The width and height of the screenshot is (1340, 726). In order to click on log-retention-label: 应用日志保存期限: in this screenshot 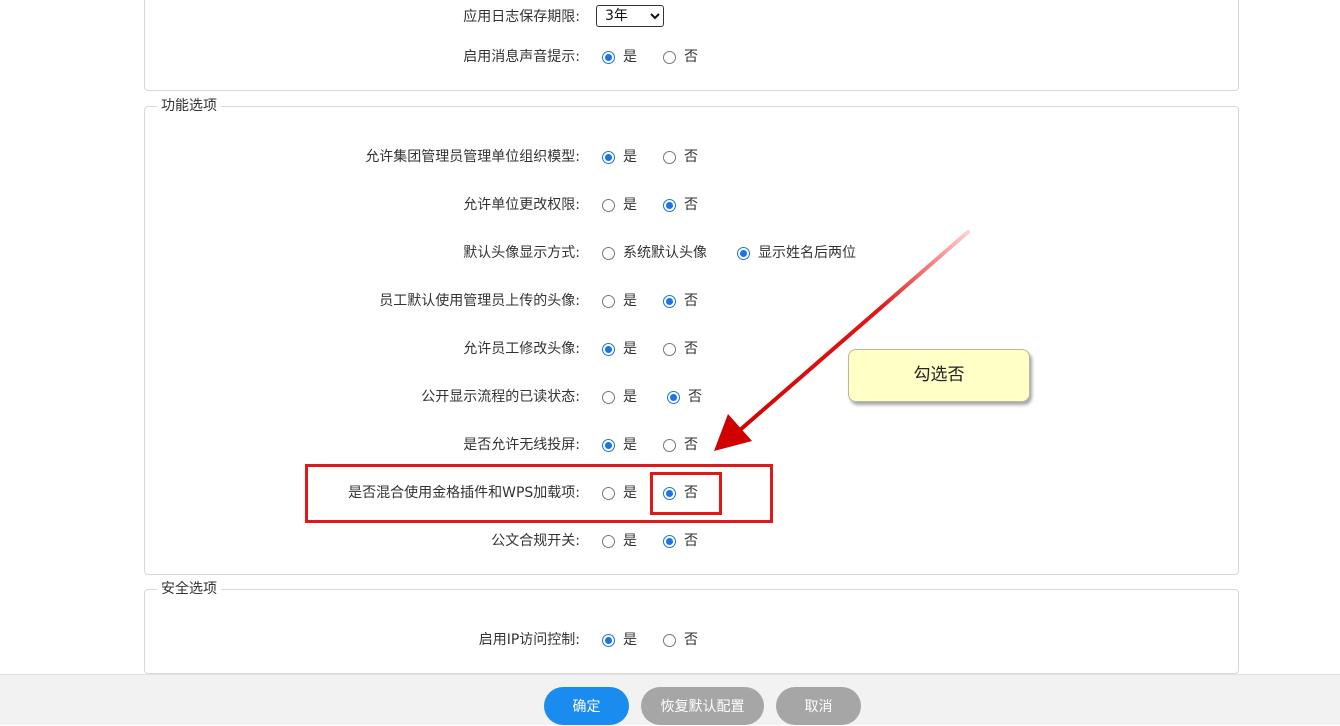, I will do `click(521, 17)`.